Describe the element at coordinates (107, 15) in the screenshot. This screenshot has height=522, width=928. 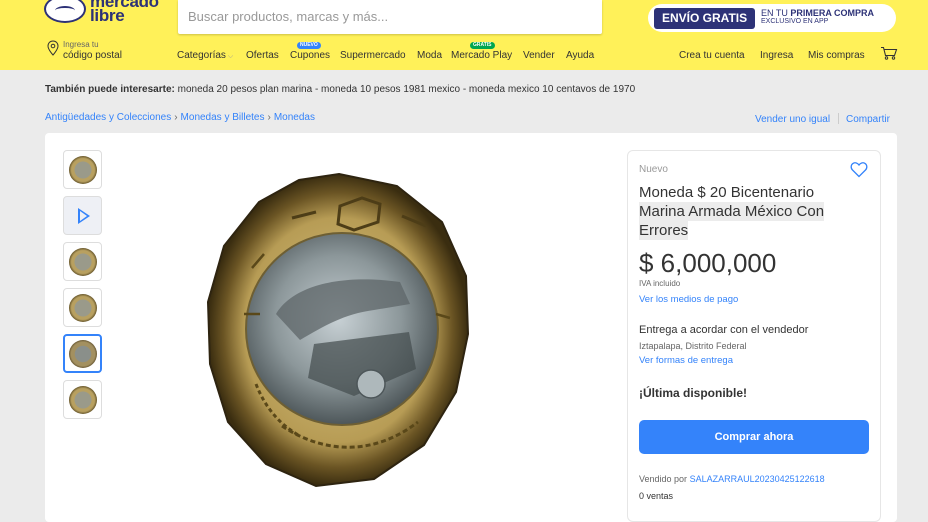
I see `logo-text-line2: libre` at that location.